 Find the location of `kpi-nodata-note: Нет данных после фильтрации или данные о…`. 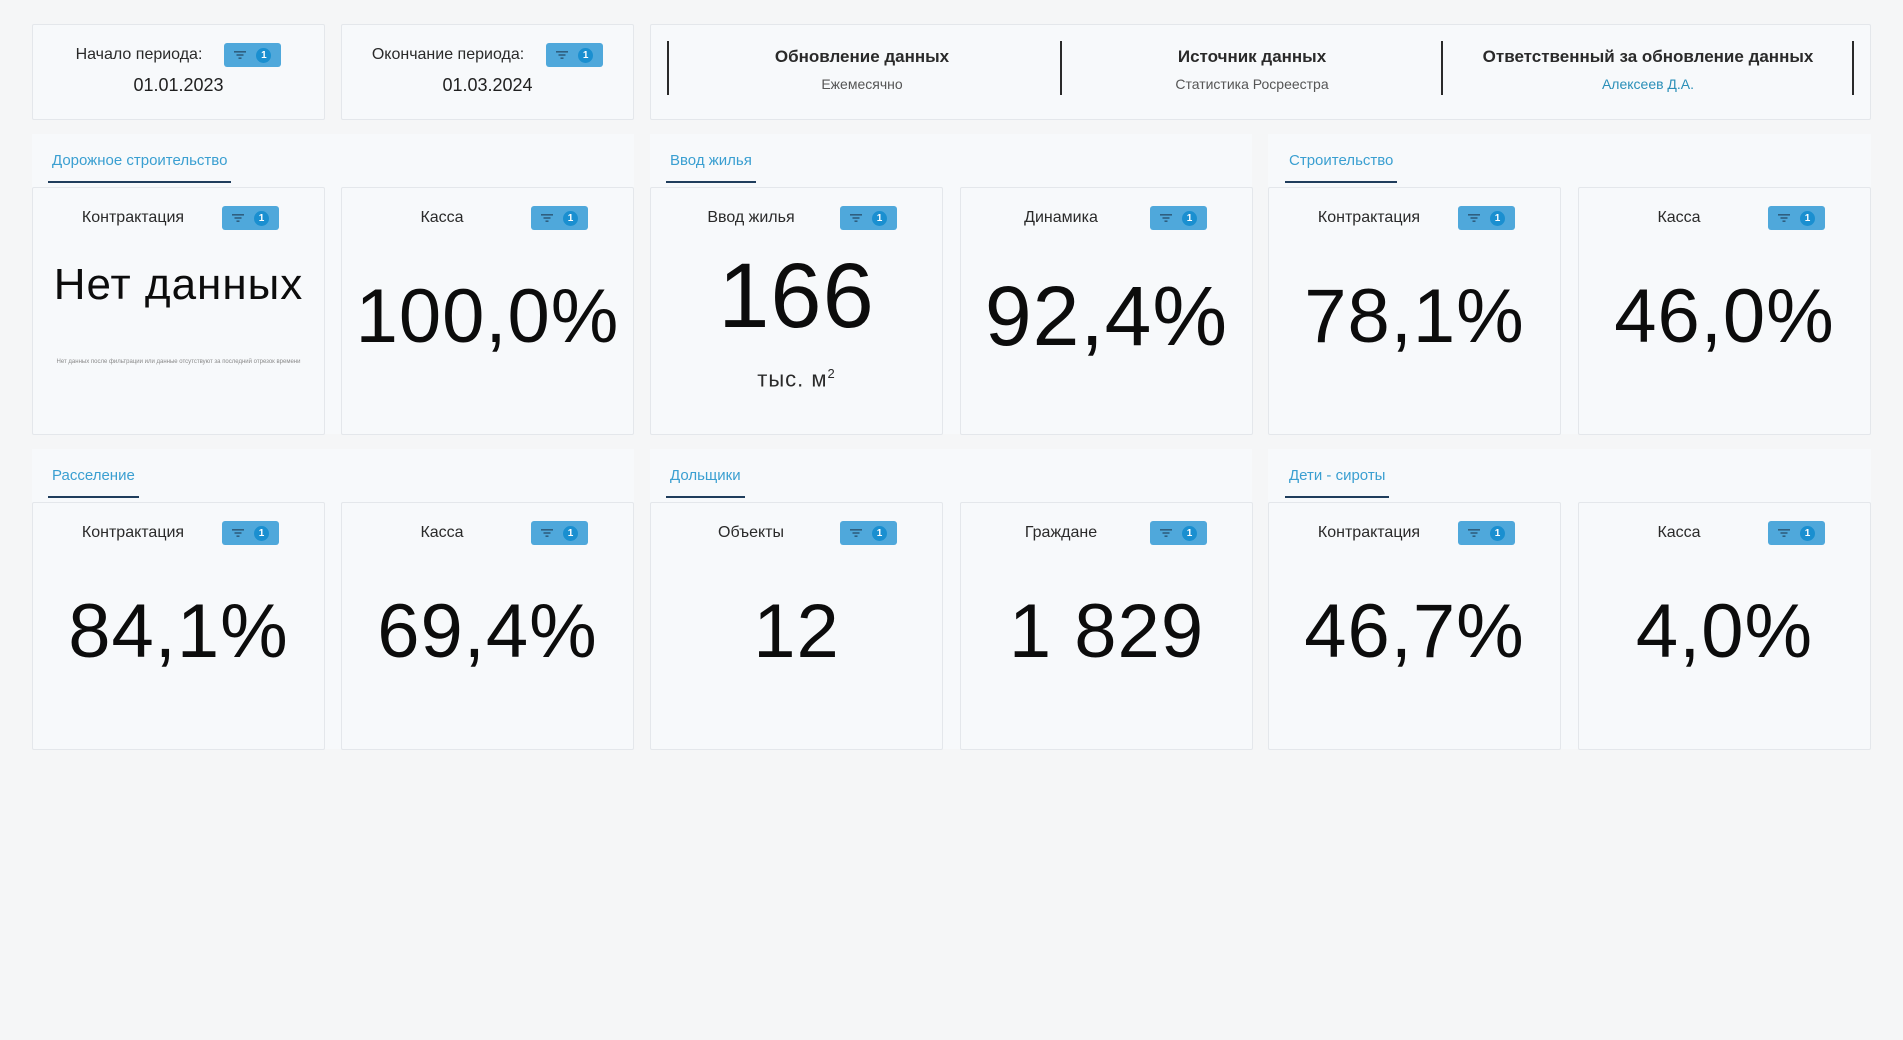

kpi-nodata-note: Нет данных после фильтрации или данные о… is located at coordinates (178, 362).